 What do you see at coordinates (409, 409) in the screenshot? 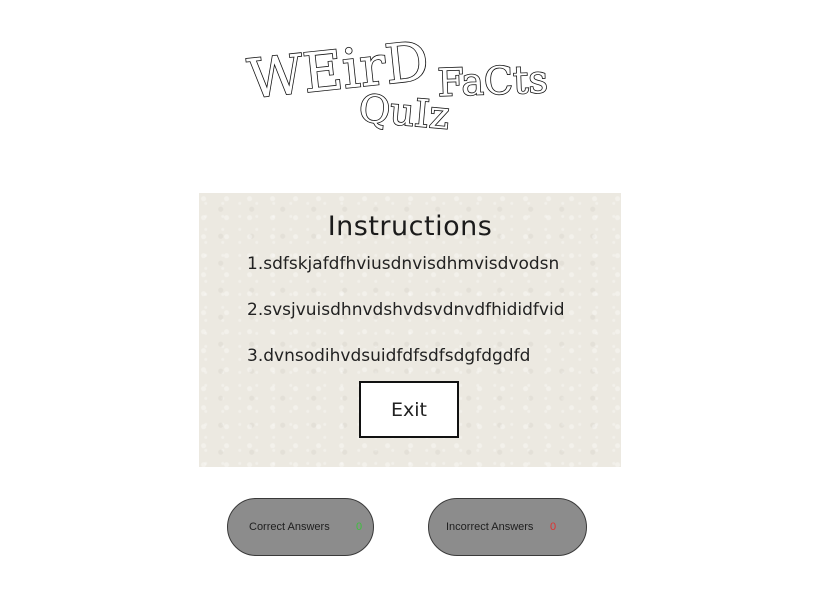
I see `exit-button: Exit` at bounding box center [409, 409].